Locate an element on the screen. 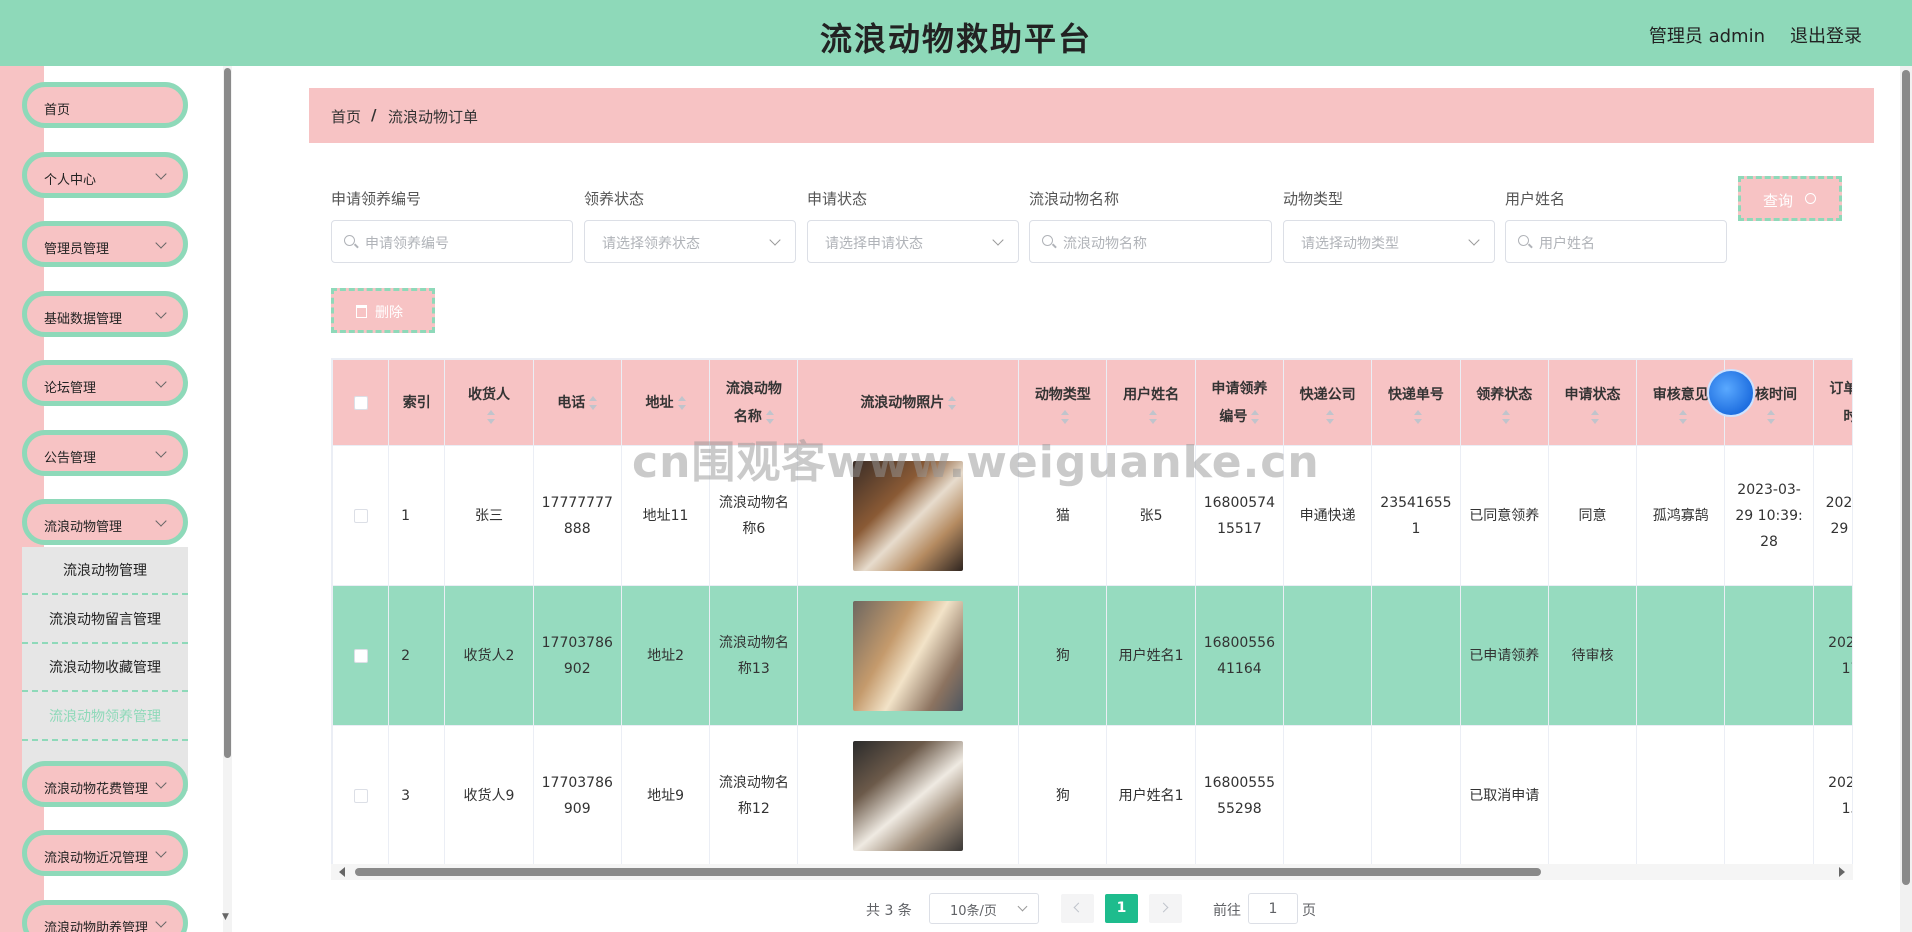  cell-review is located at coordinates (1681, 795).